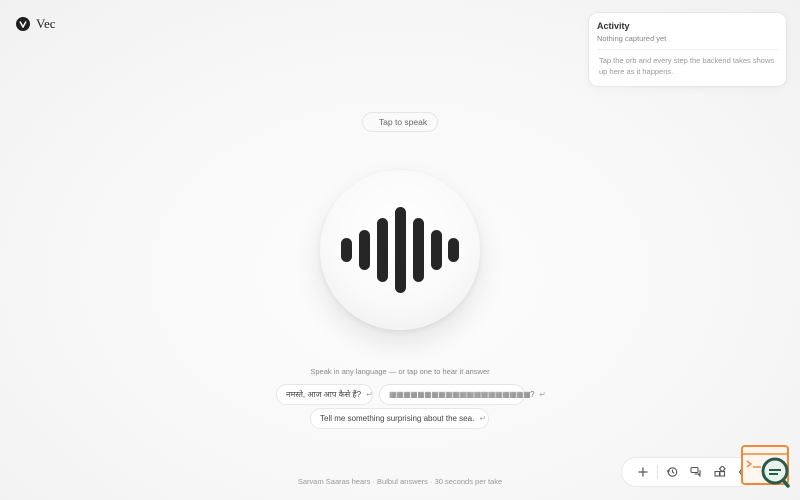  What do you see at coordinates (696, 472) in the screenshot?
I see `chat-icon` at bounding box center [696, 472].